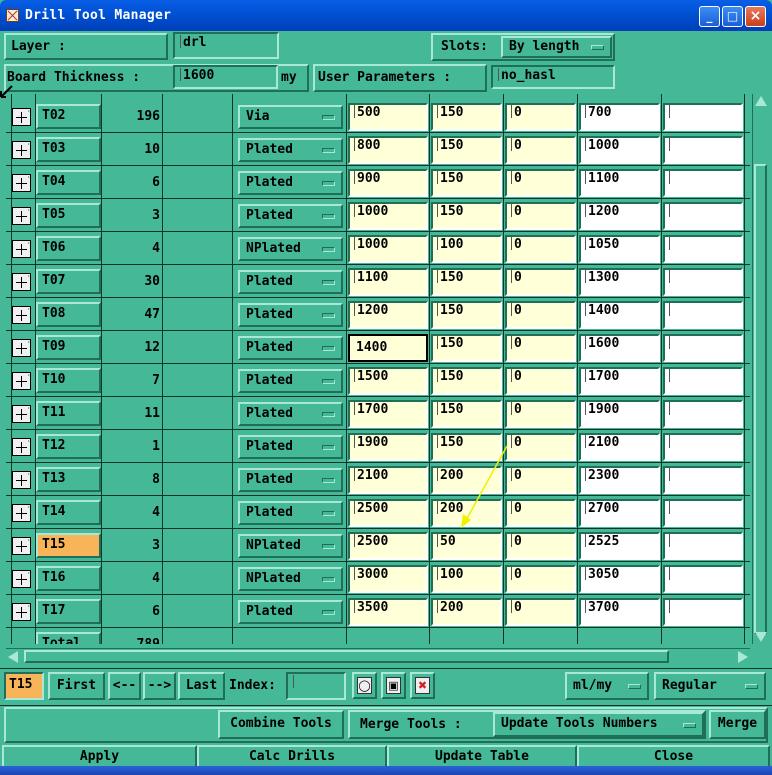  What do you see at coordinates (619, 447) in the screenshot?
I see `value-cell-c4: 2100` at bounding box center [619, 447].